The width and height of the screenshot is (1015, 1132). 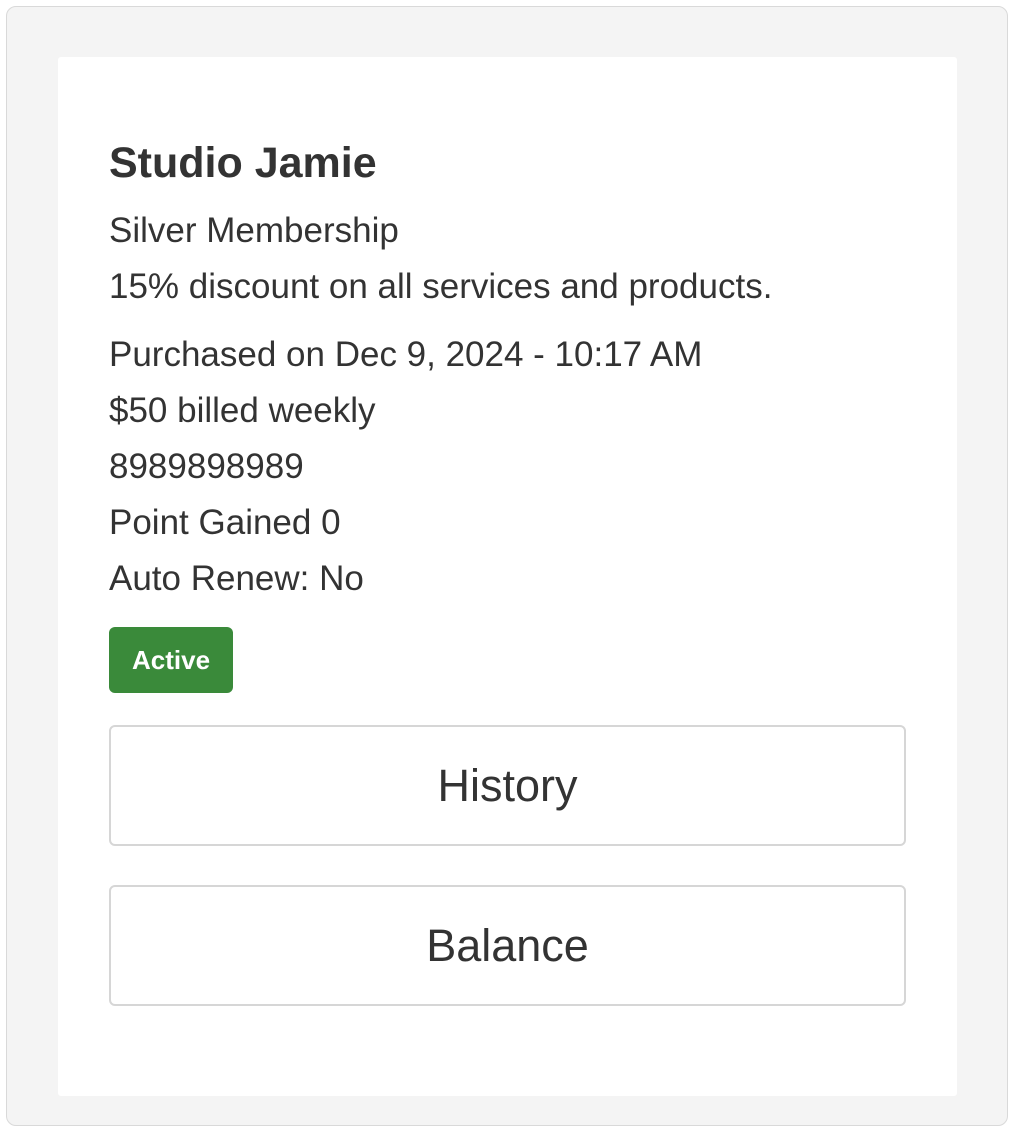 I want to click on points-gained: Point Gained 0, so click(x=225, y=522).